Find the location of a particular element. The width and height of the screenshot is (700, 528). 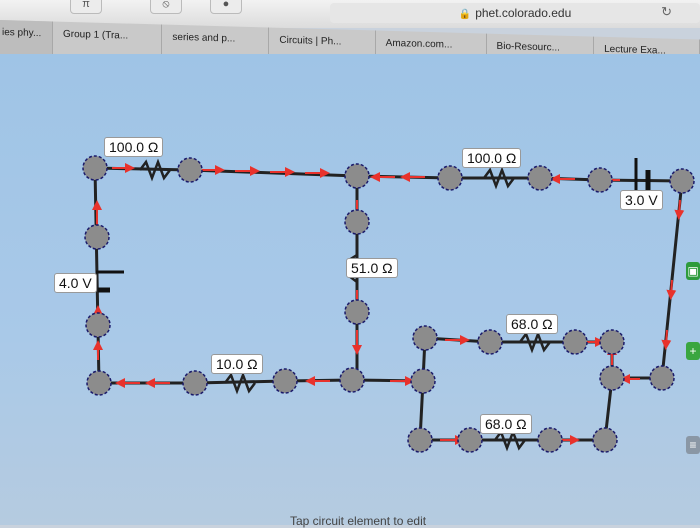

add-panel-icon: ▣ is located at coordinates (693, 271).